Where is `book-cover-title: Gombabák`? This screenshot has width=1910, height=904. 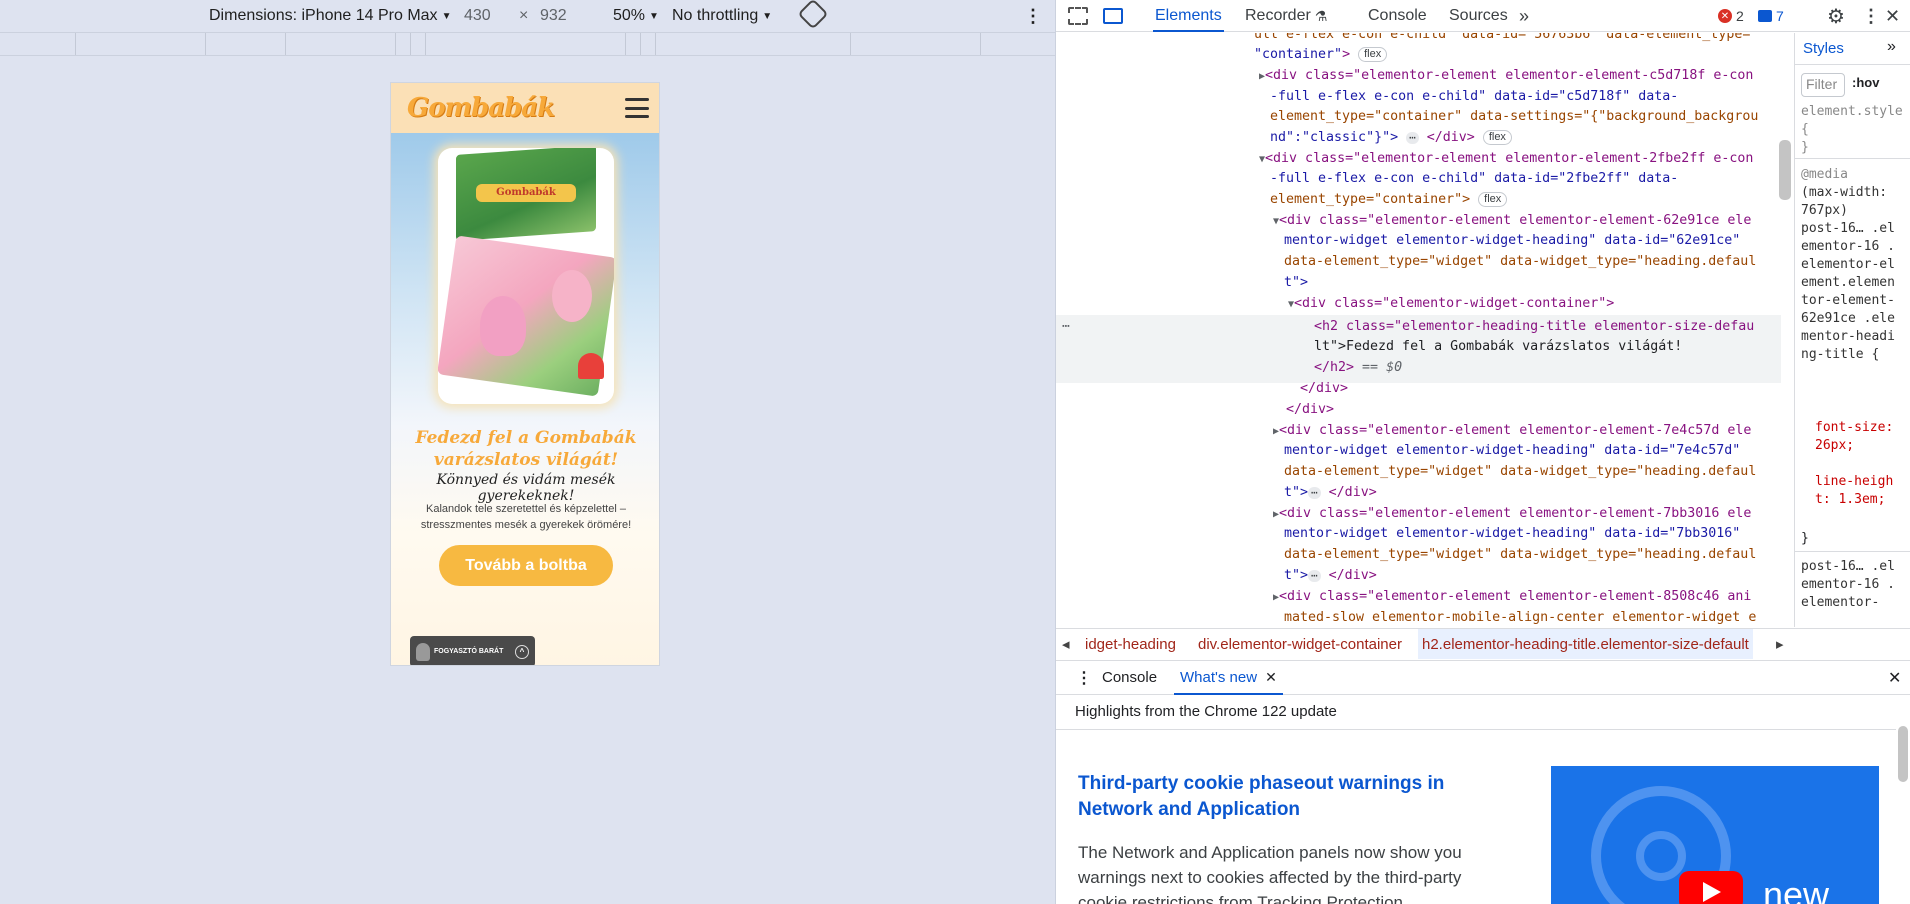 book-cover-title: Gombabák is located at coordinates (526, 193).